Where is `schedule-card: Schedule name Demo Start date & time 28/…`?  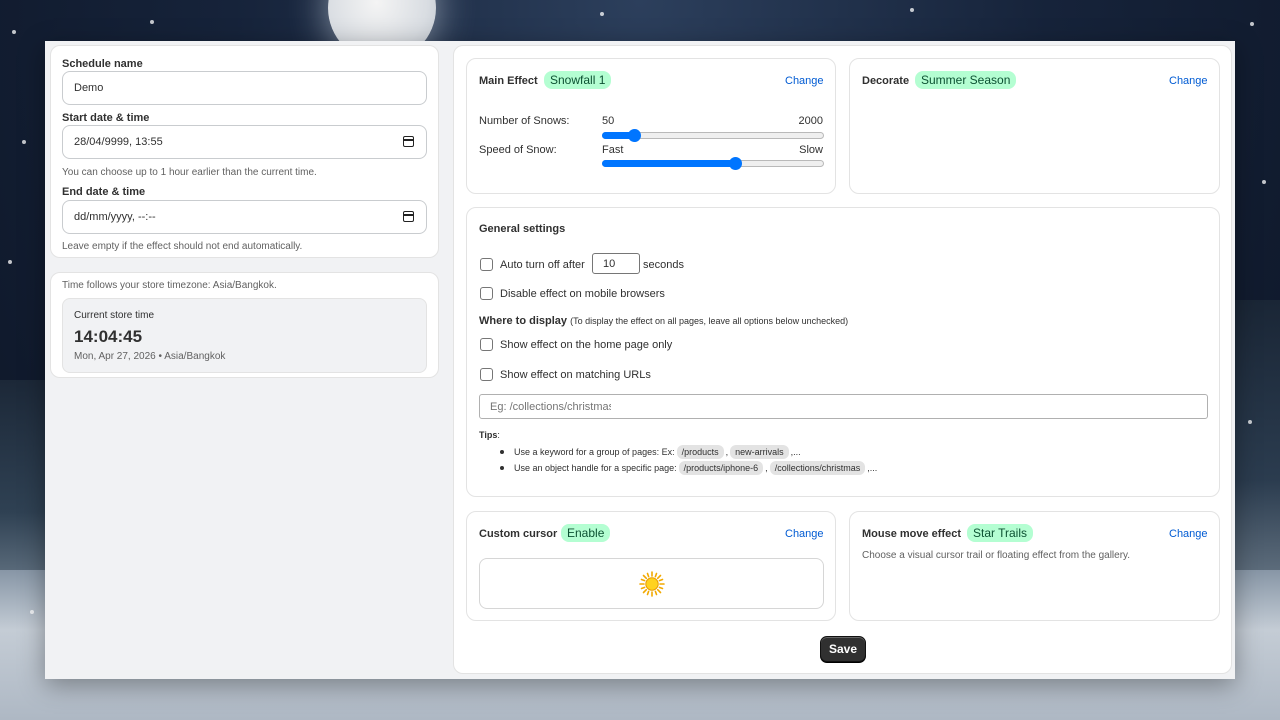
schedule-card: Schedule name Demo Start date & time 28/… is located at coordinates (244, 151).